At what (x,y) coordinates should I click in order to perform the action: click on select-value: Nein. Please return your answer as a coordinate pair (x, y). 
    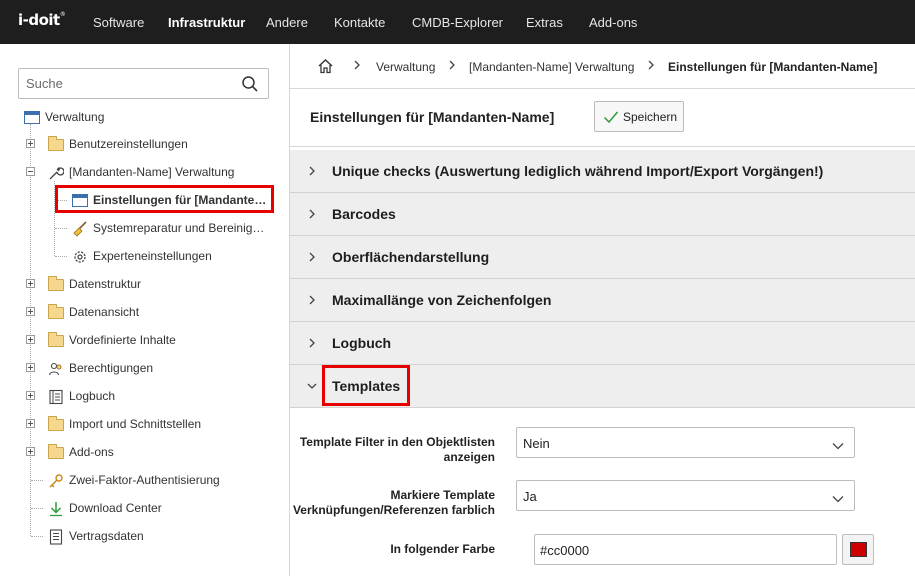
    Looking at the image, I should click on (536, 443).